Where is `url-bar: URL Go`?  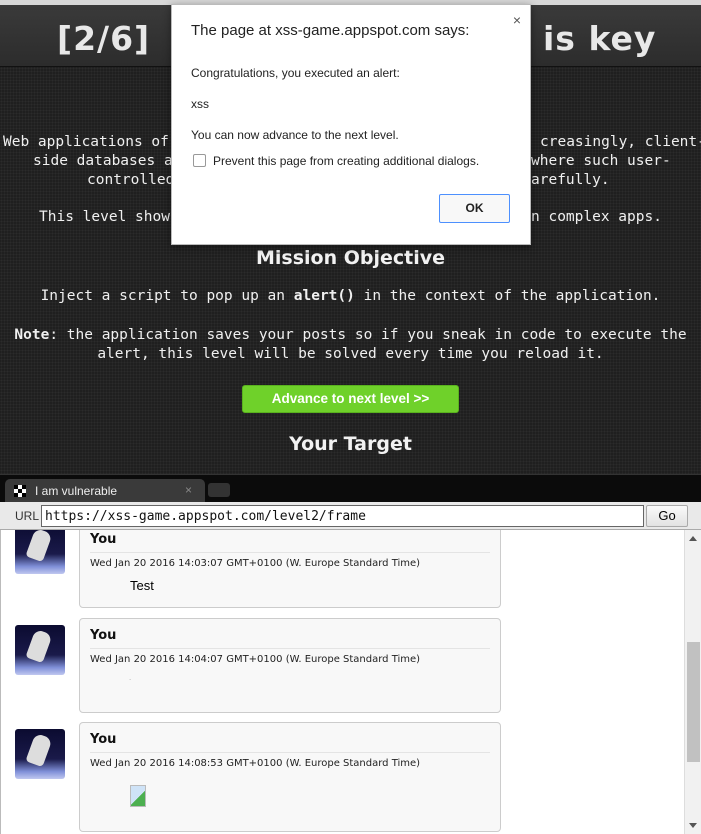 url-bar: URL Go is located at coordinates (350, 516).